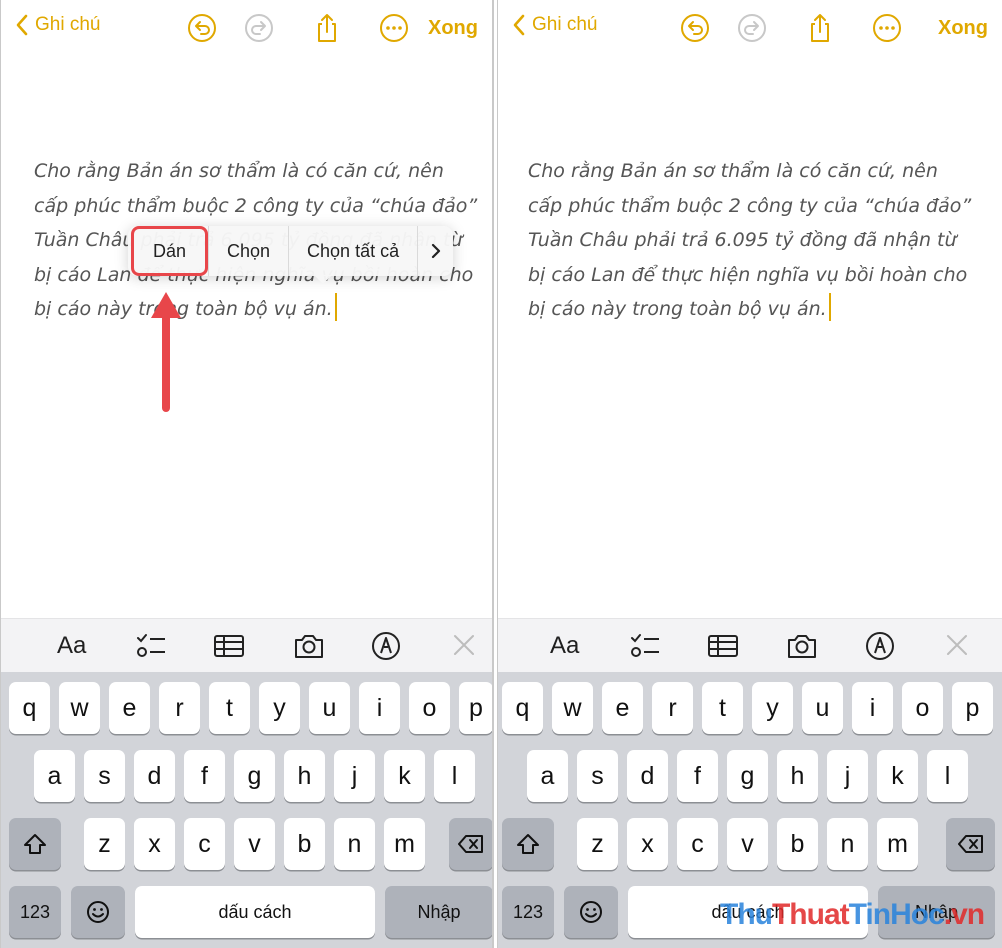 The height and width of the screenshot is (948, 1002). What do you see at coordinates (746, 914) in the screenshot?
I see `watermark-part-1: Thu` at bounding box center [746, 914].